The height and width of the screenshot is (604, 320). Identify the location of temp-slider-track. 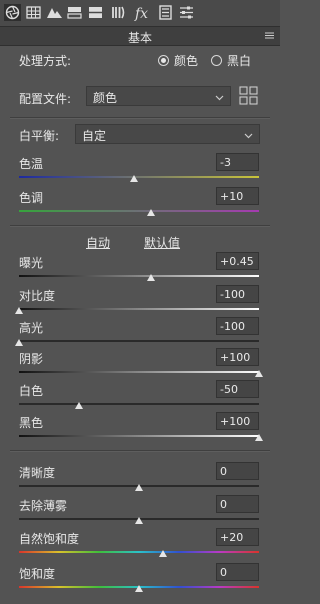
(139, 177).